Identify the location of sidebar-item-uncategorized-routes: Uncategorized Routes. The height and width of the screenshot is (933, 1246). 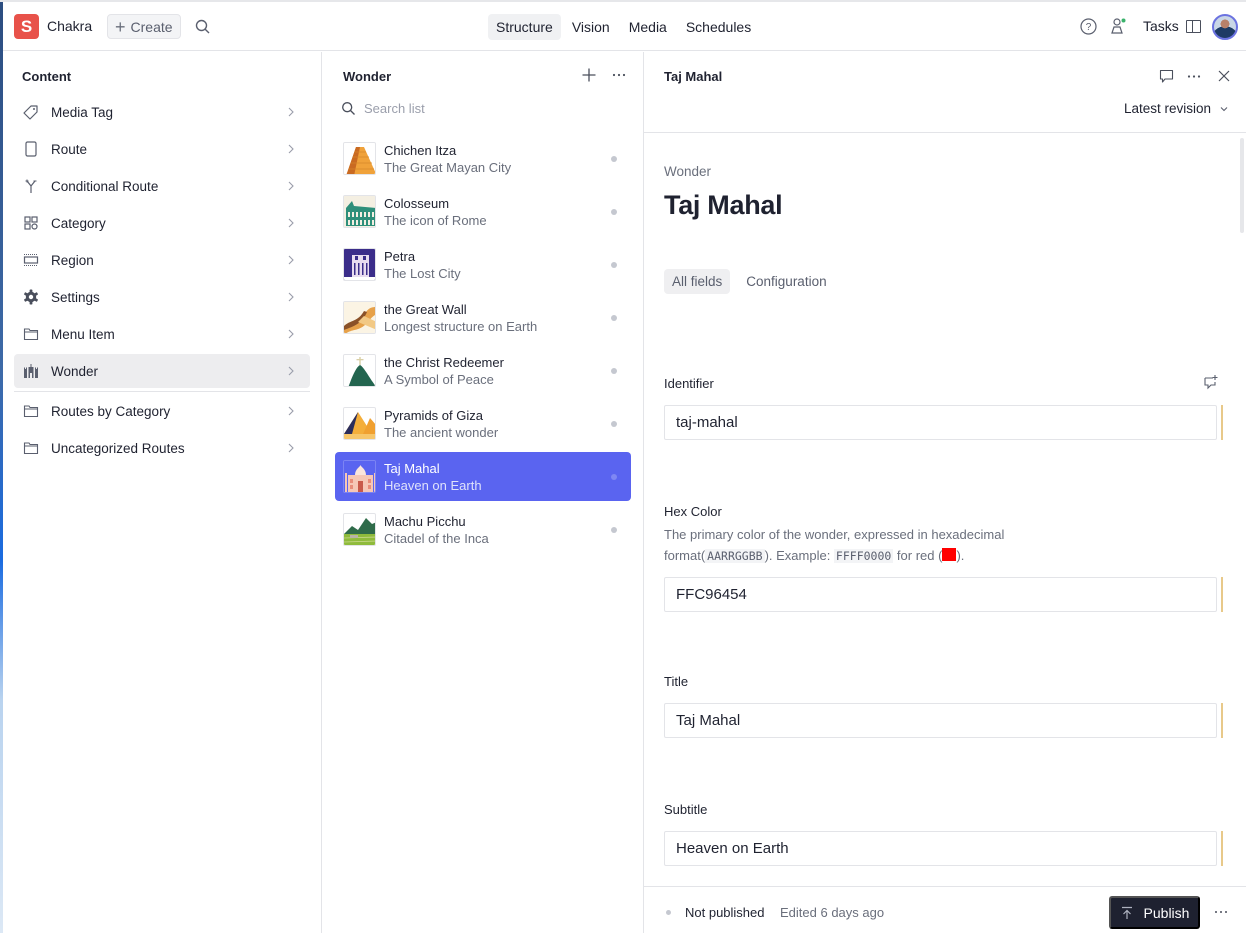
(162, 448).